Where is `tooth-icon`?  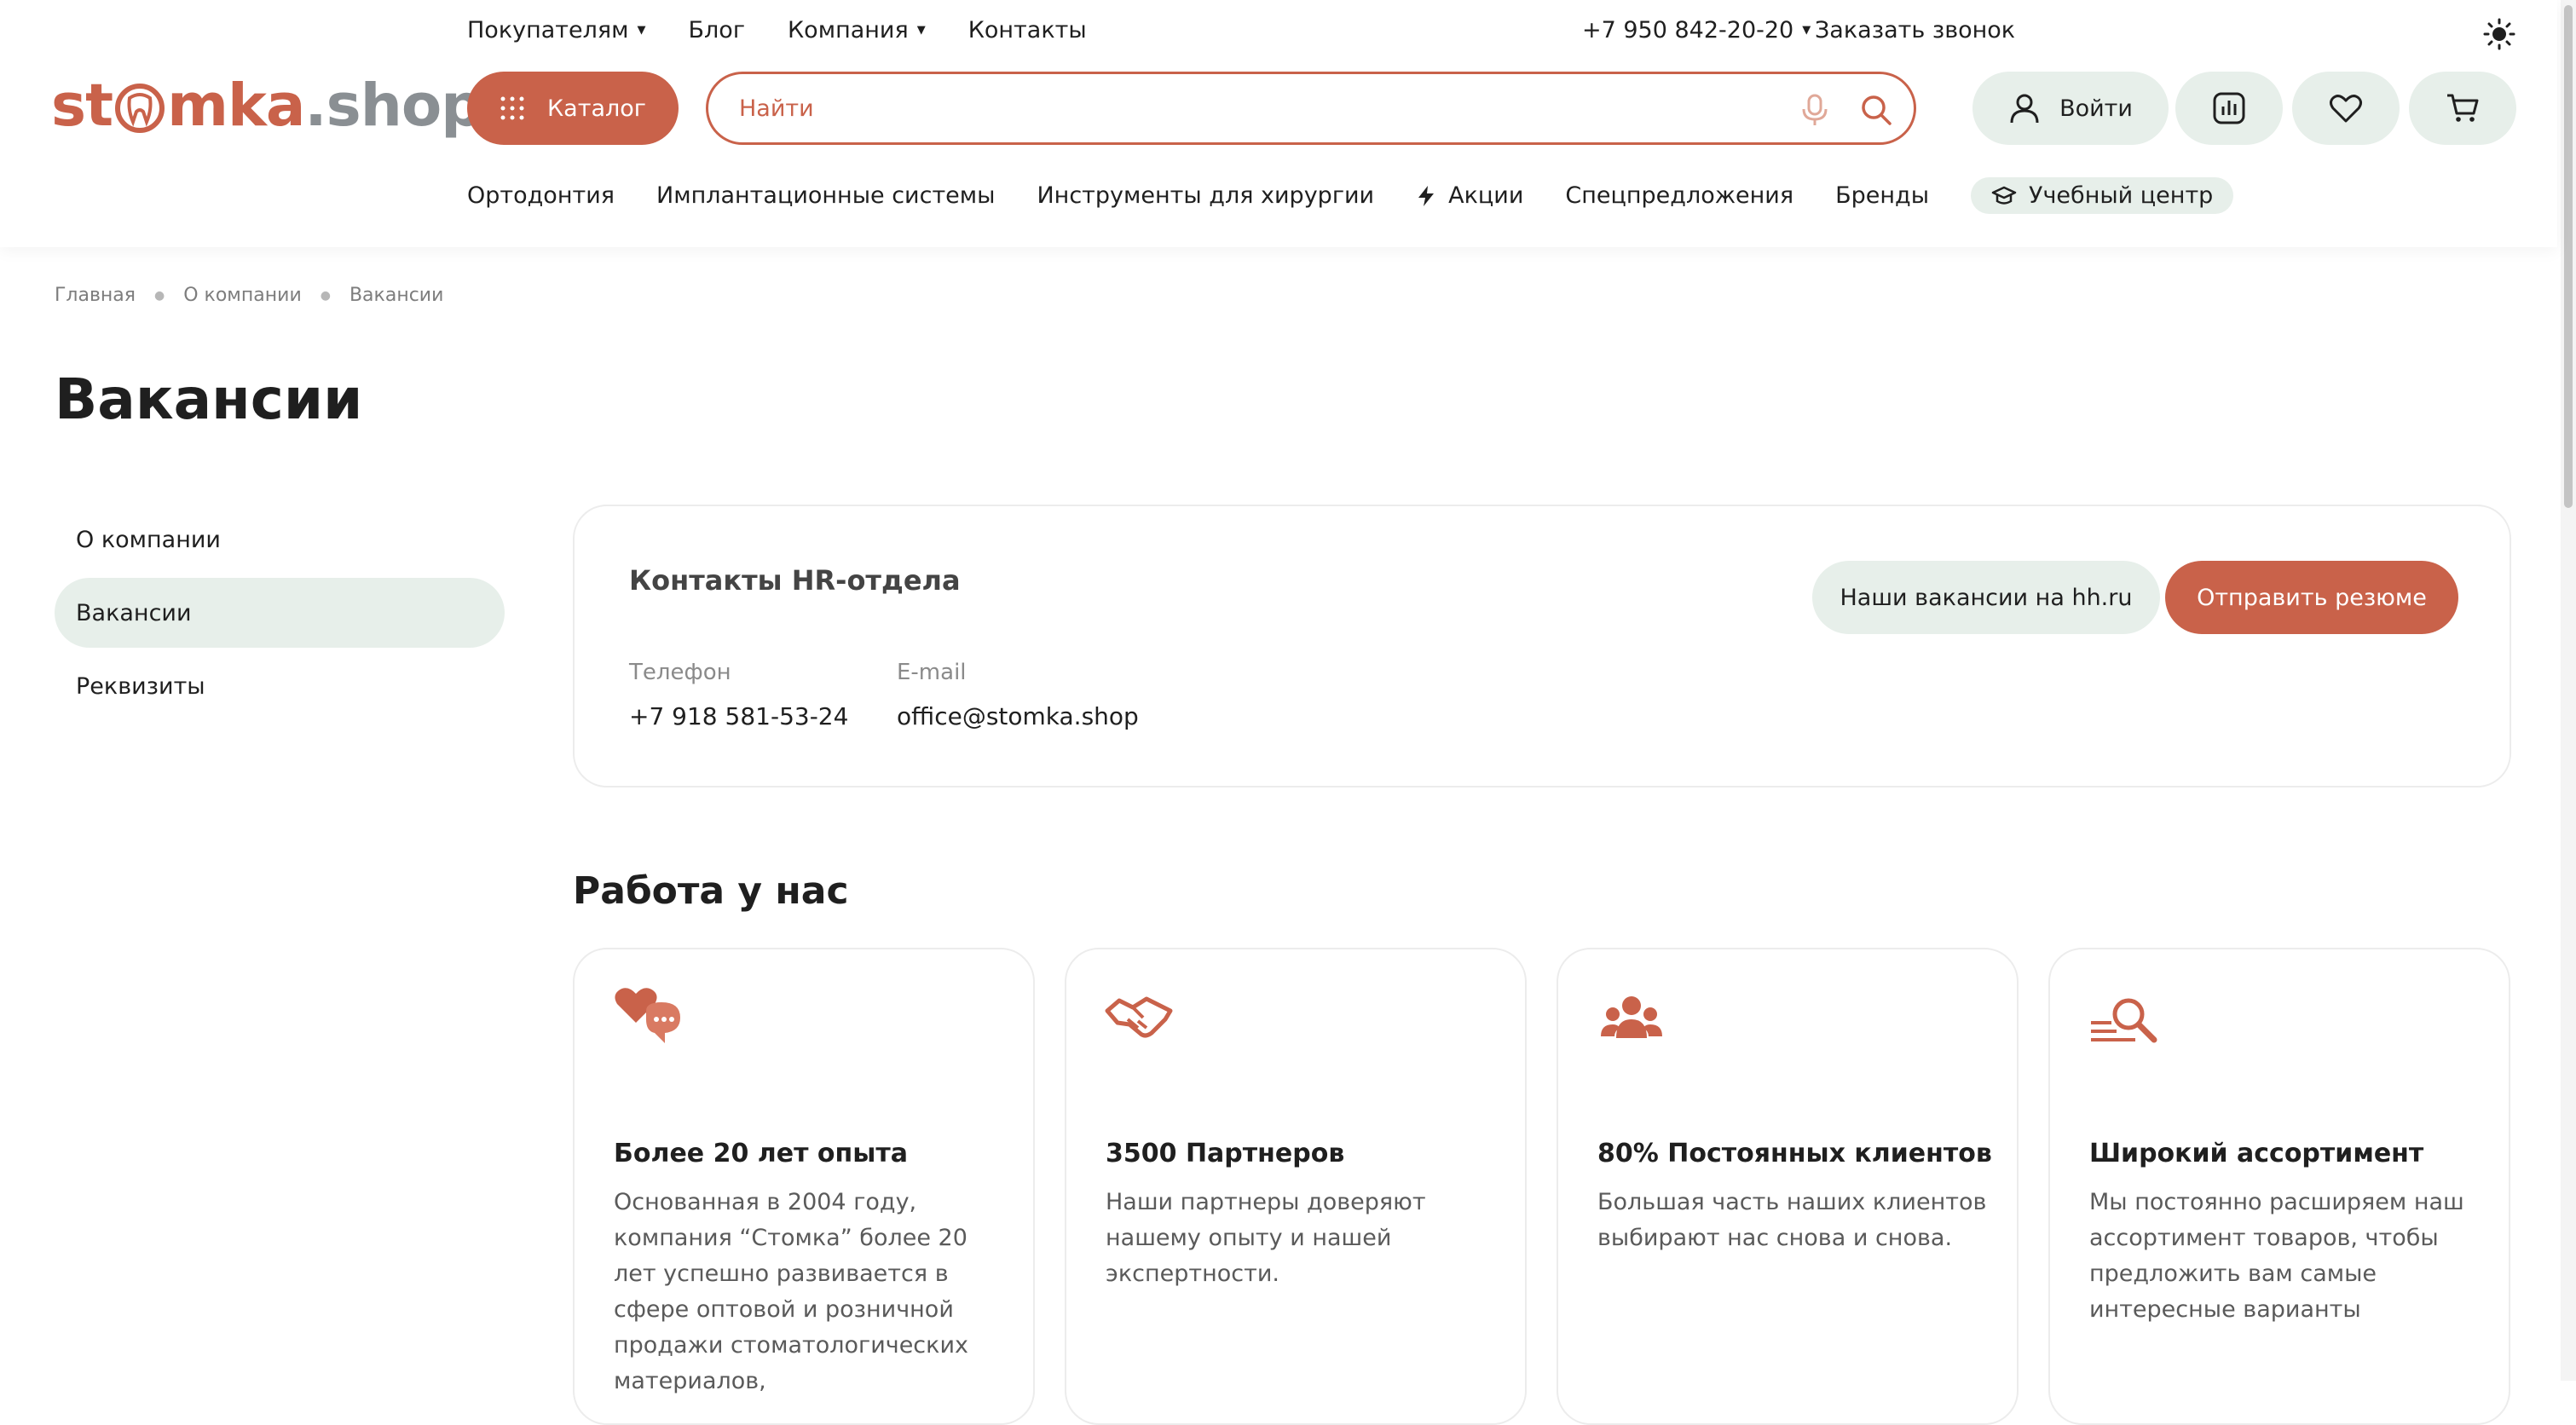 tooth-icon is located at coordinates (140, 108).